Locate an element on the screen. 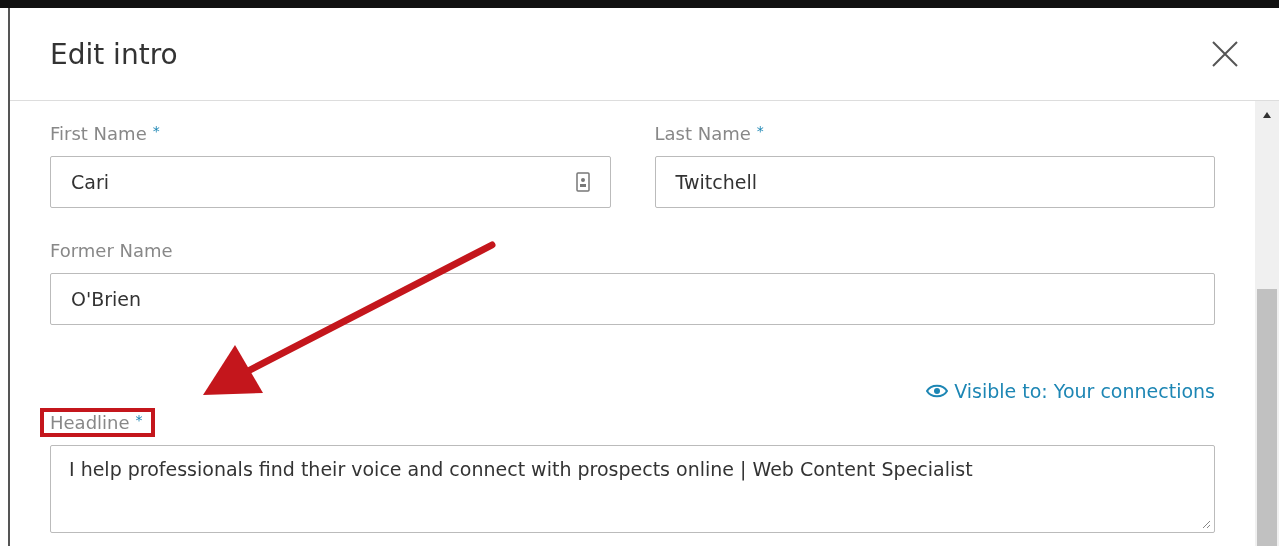 The height and width of the screenshot is (546, 1279). field-value: Cari is located at coordinates (90, 182).